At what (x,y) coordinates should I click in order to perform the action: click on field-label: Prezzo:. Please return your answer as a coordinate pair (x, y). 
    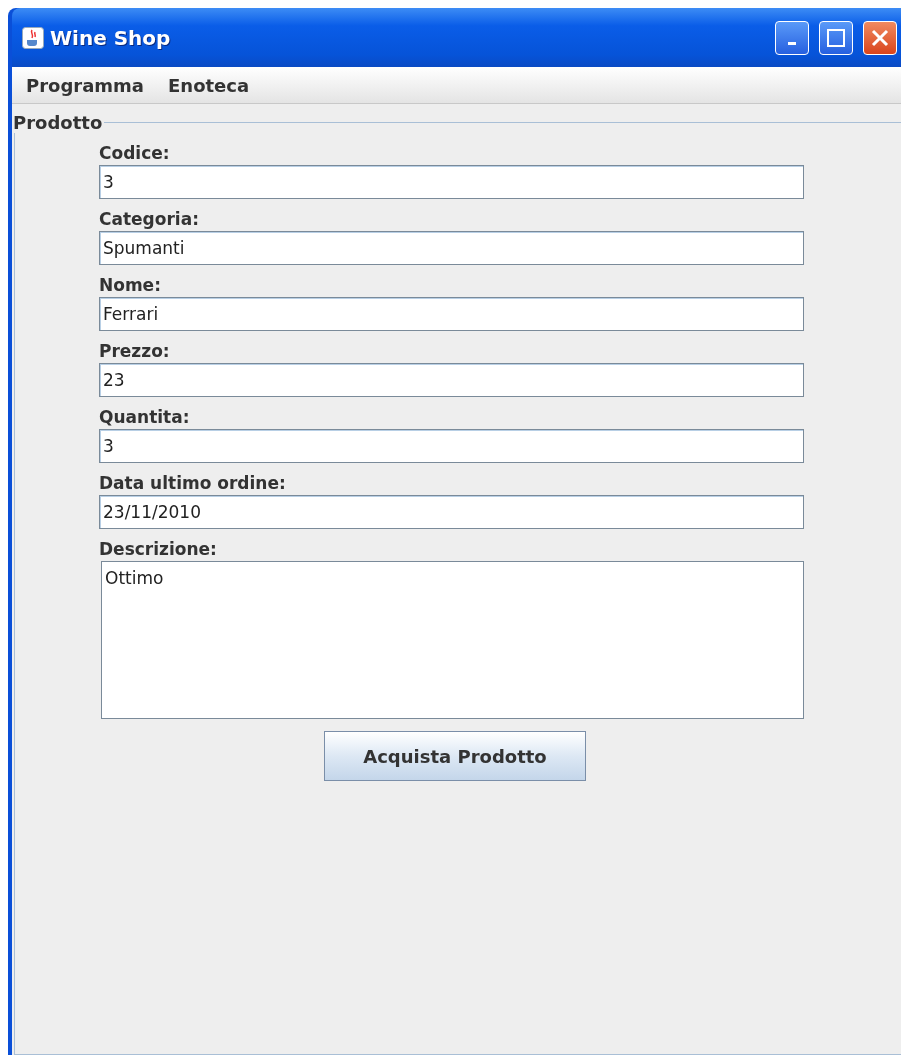
    Looking at the image, I should click on (135, 351).